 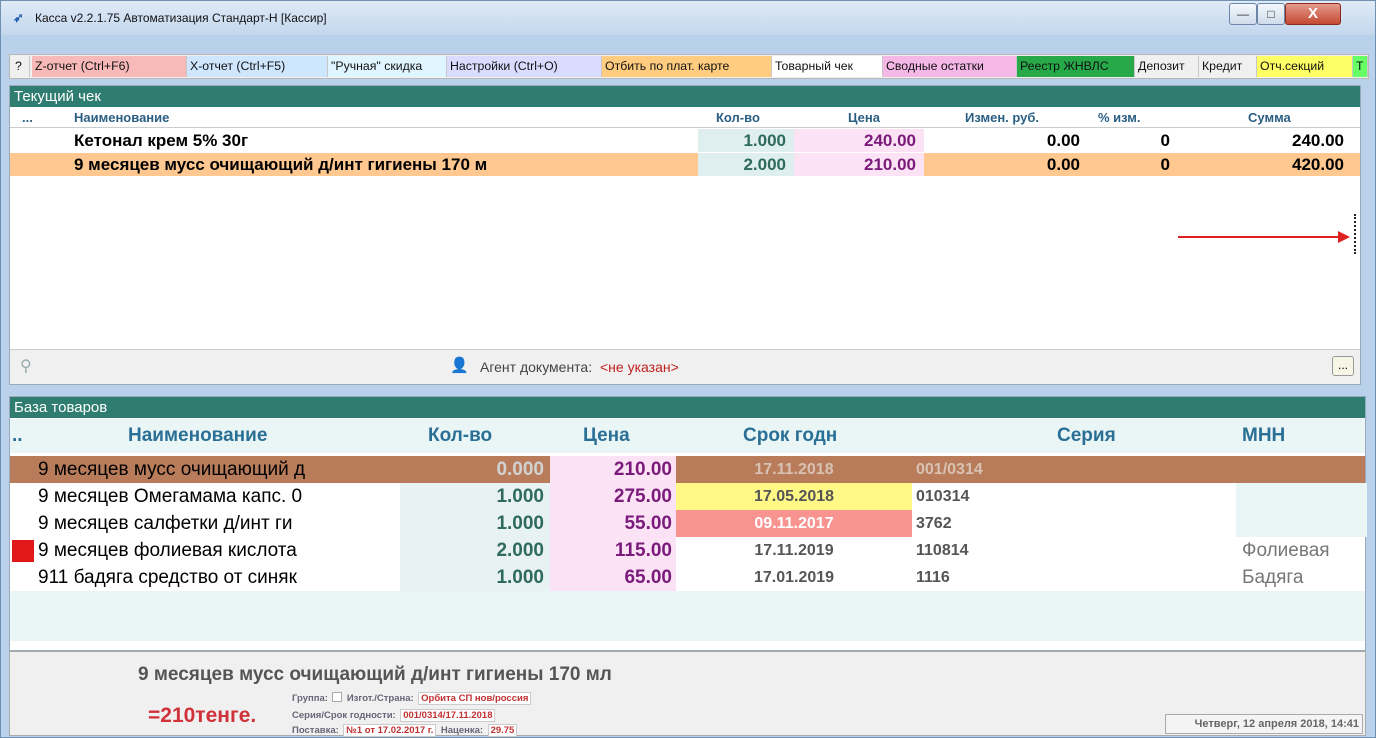 I want to click on product-row-price: 55.00, so click(x=613, y=523).